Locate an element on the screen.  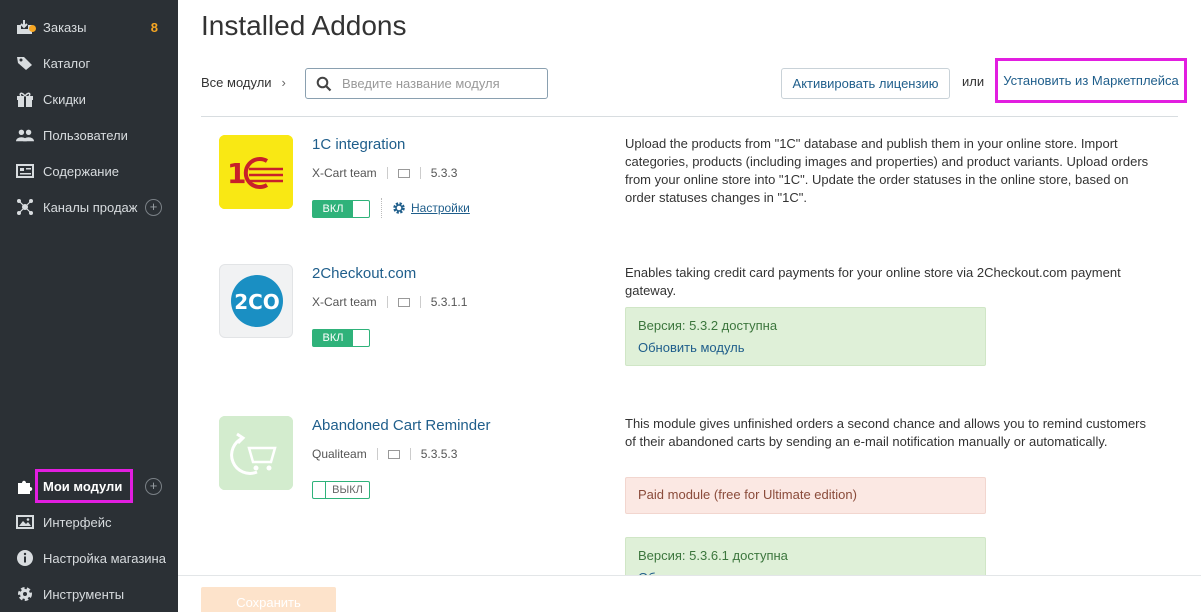
search-box is located at coordinates (426, 83).